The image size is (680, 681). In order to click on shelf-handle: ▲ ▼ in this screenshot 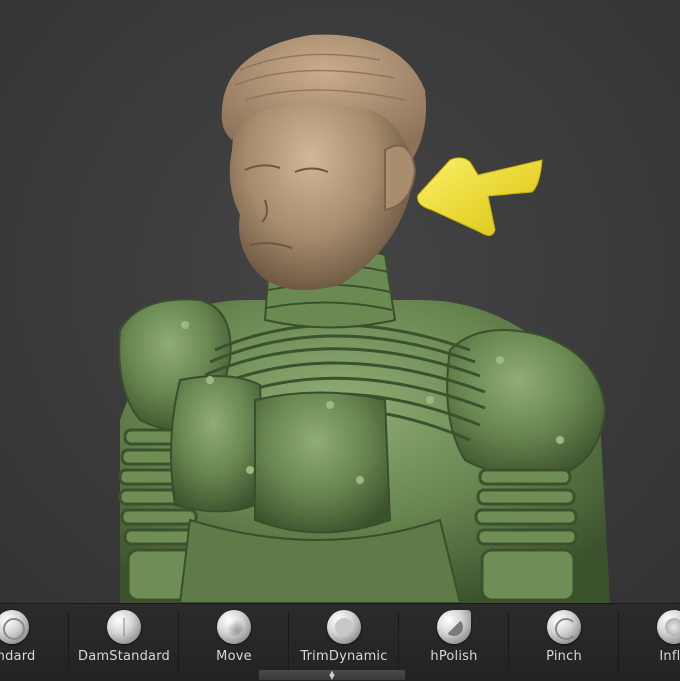, I will do `click(332, 675)`.